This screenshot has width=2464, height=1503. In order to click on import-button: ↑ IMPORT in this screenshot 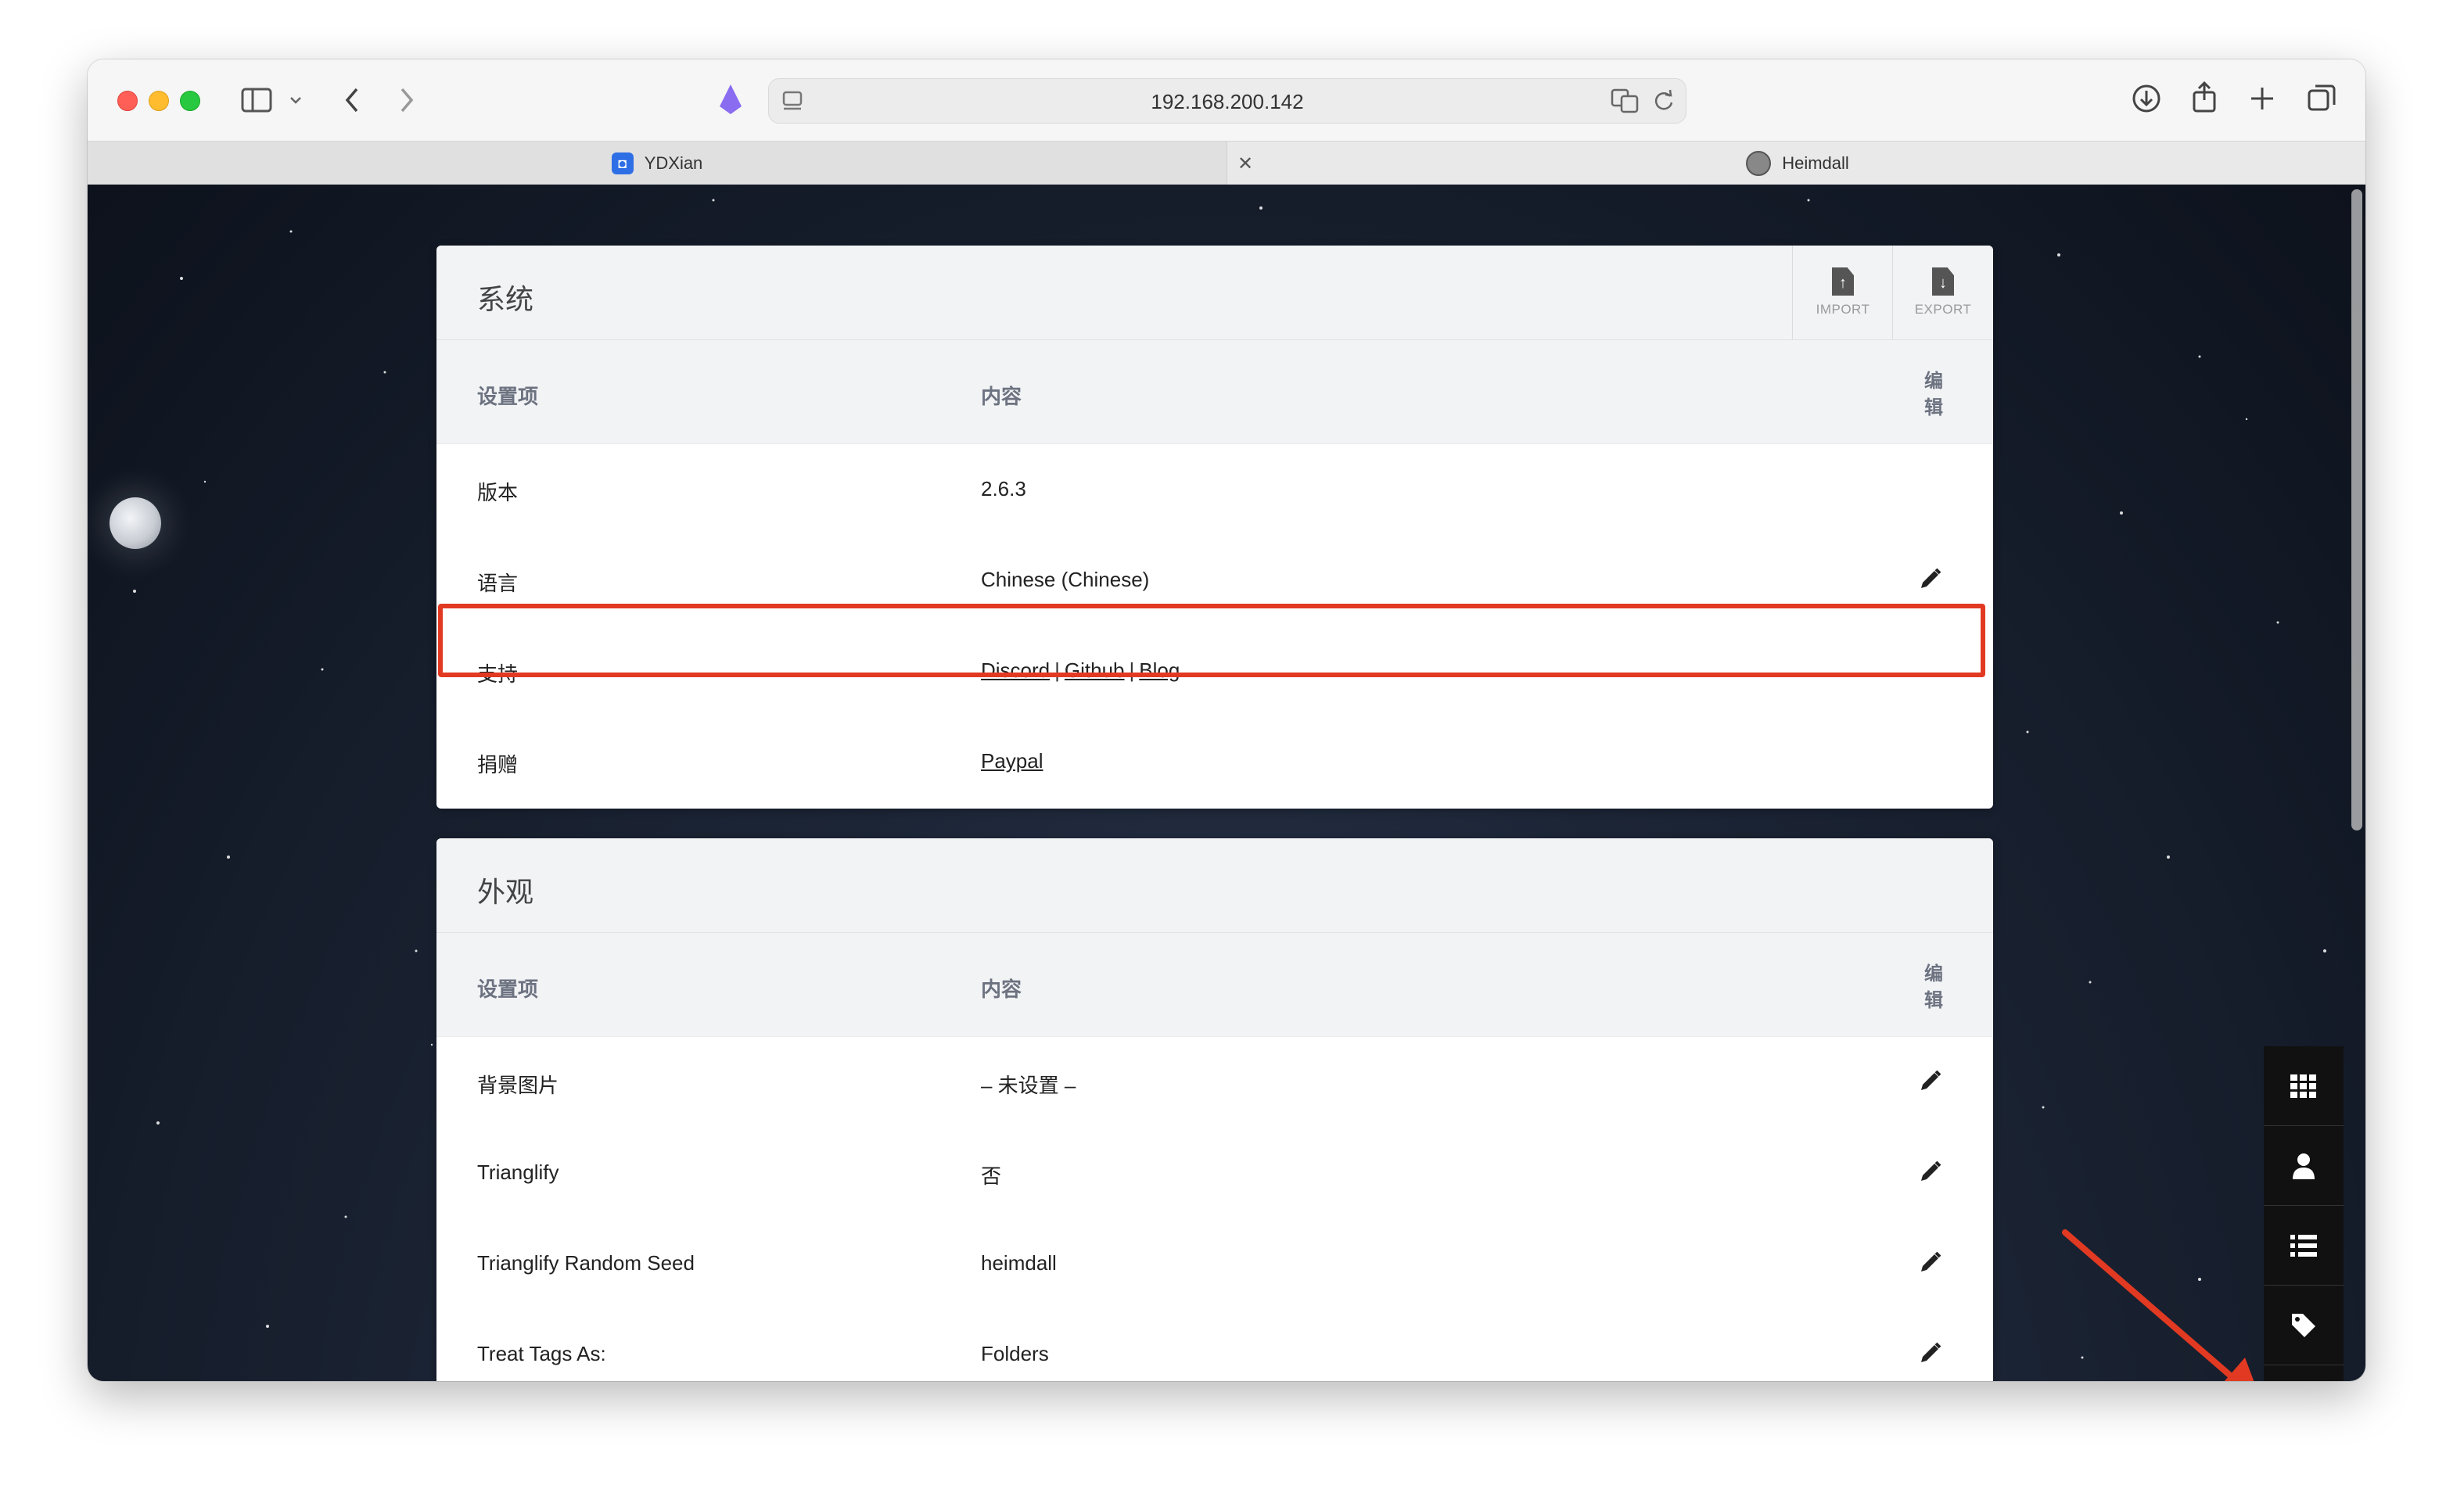, I will do `click(1842, 292)`.